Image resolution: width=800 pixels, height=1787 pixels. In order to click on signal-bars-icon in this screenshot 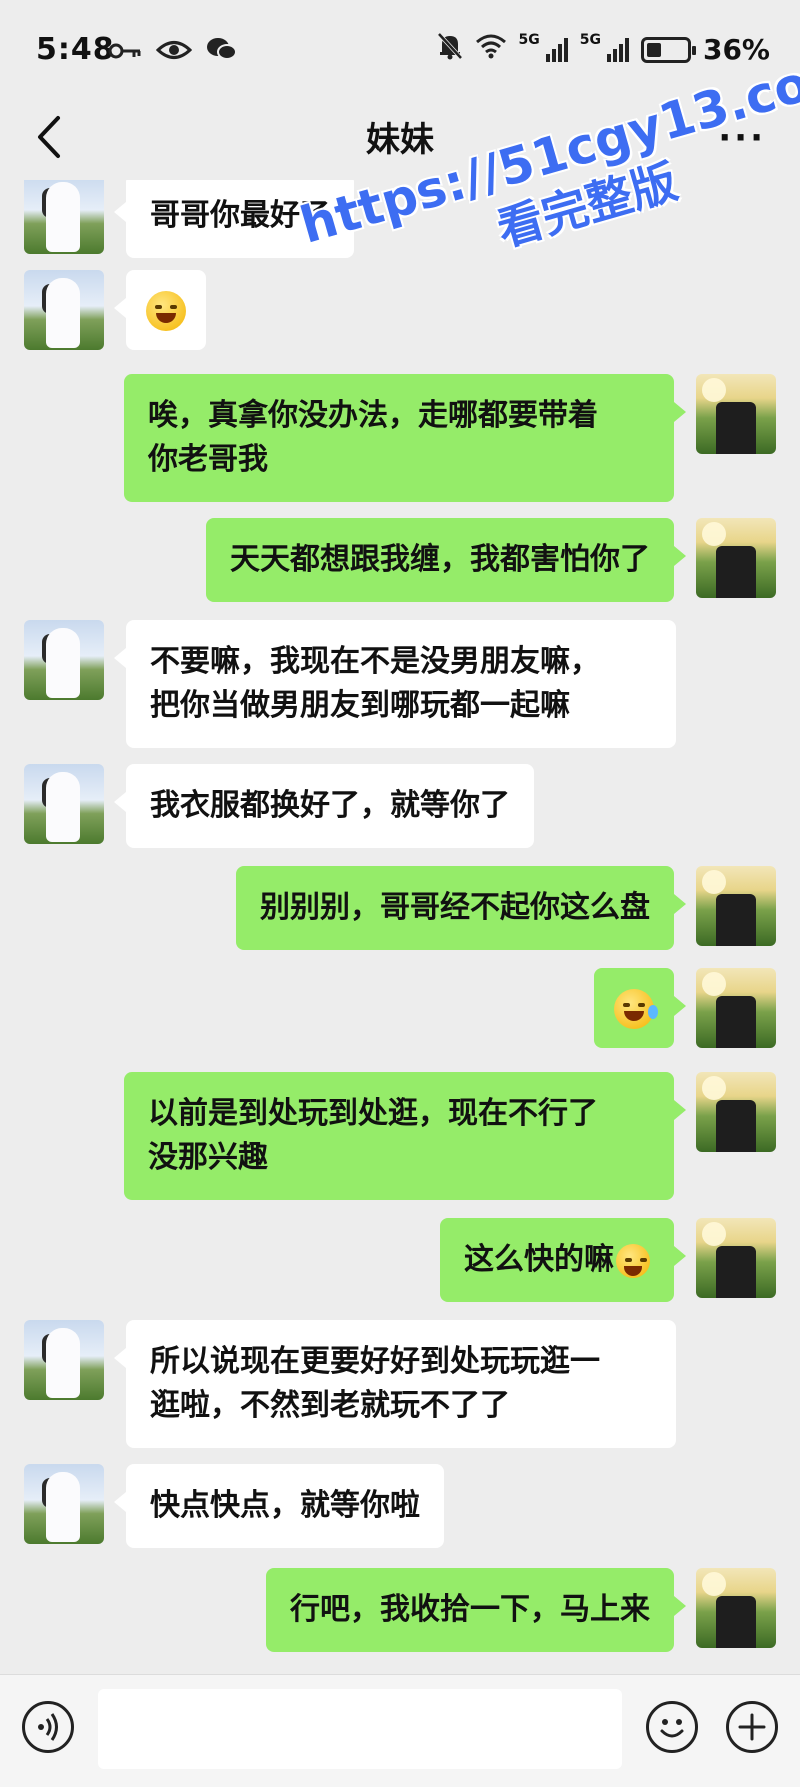, I will do `click(556, 49)`.